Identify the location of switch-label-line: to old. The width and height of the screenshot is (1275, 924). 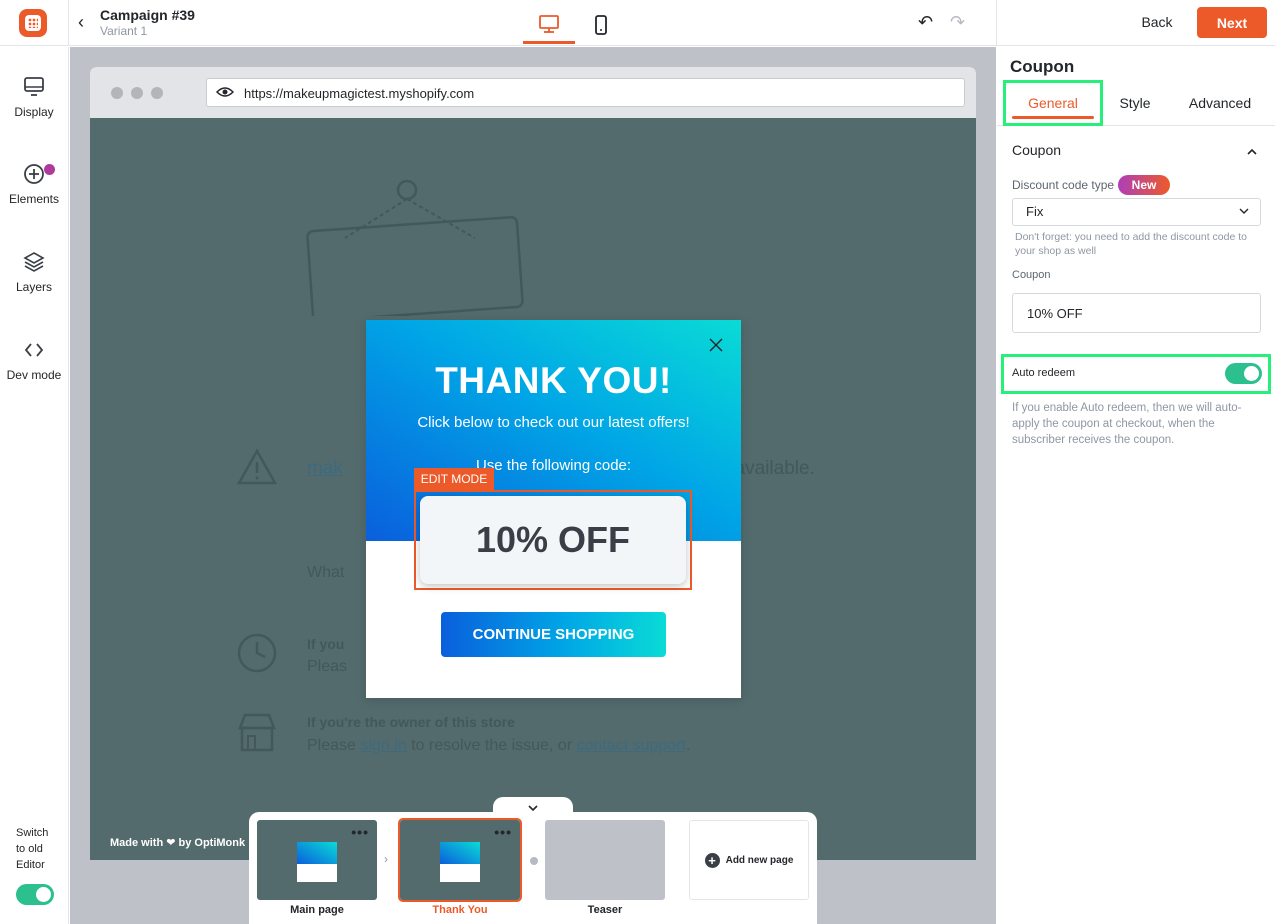
(29, 849).